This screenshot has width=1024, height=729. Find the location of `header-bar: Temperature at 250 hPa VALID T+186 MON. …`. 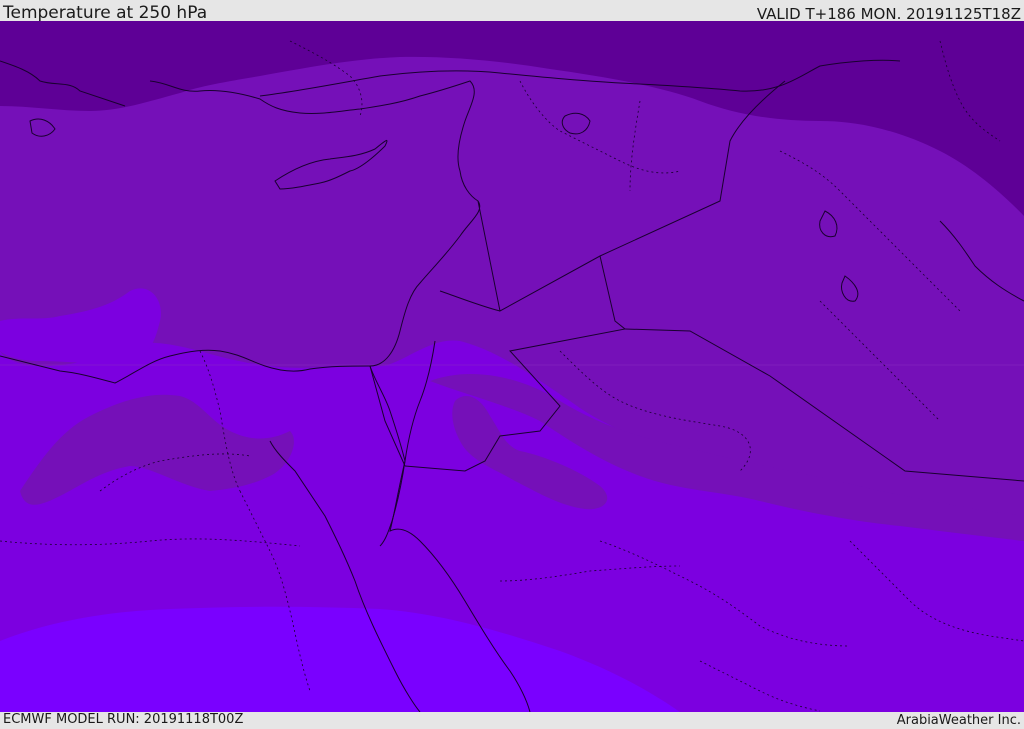

header-bar: Temperature at 250 hPa VALID T+186 MON. … is located at coordinates (512, 11).